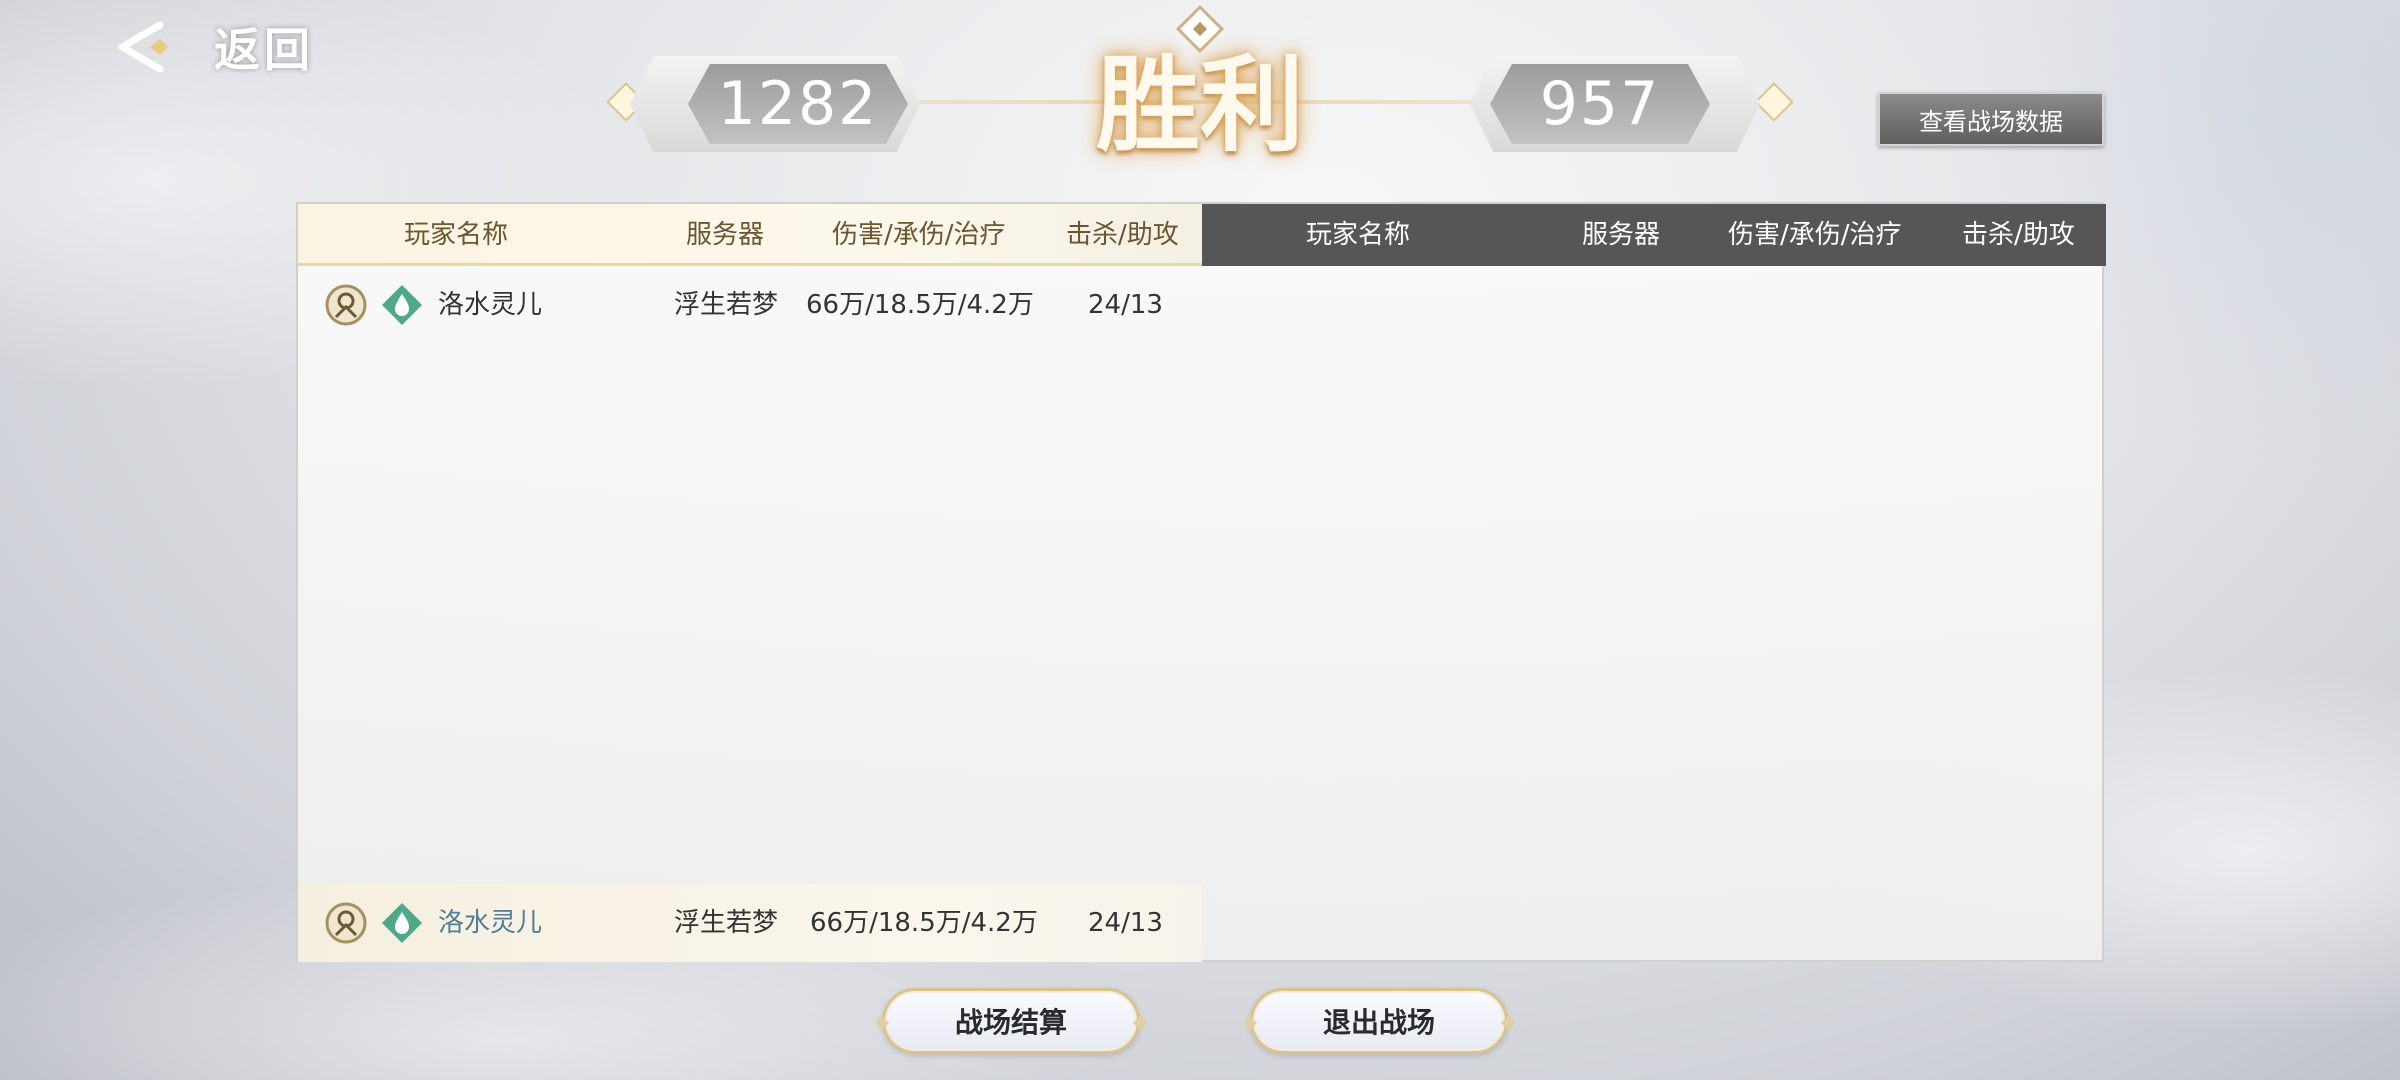 This screenshot has width=2400, height=1080. What do you see at coordinates (1011, 1021) in the screenshot?
I see `battle-settlement-button: 战场结算` at bounding box center [1011, 1021].